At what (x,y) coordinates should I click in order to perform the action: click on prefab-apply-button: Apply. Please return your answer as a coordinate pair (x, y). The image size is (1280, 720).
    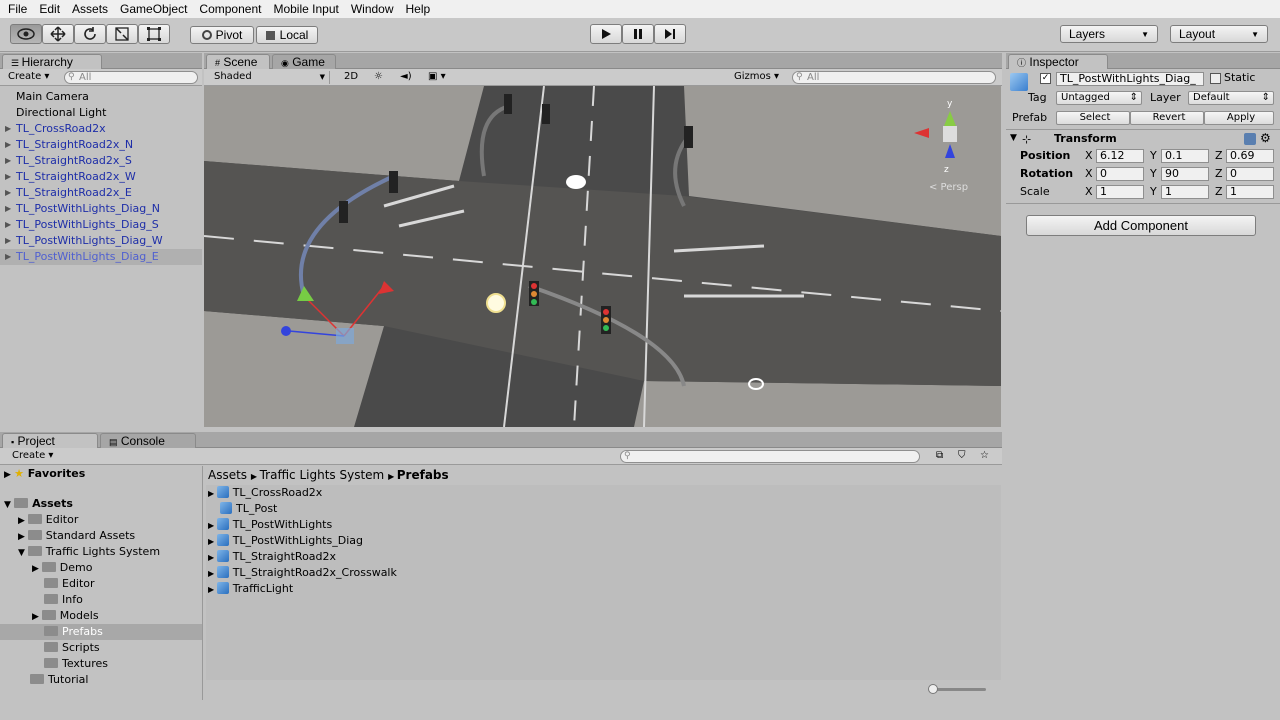
    Looking at the image, I should click on (1239, 118).